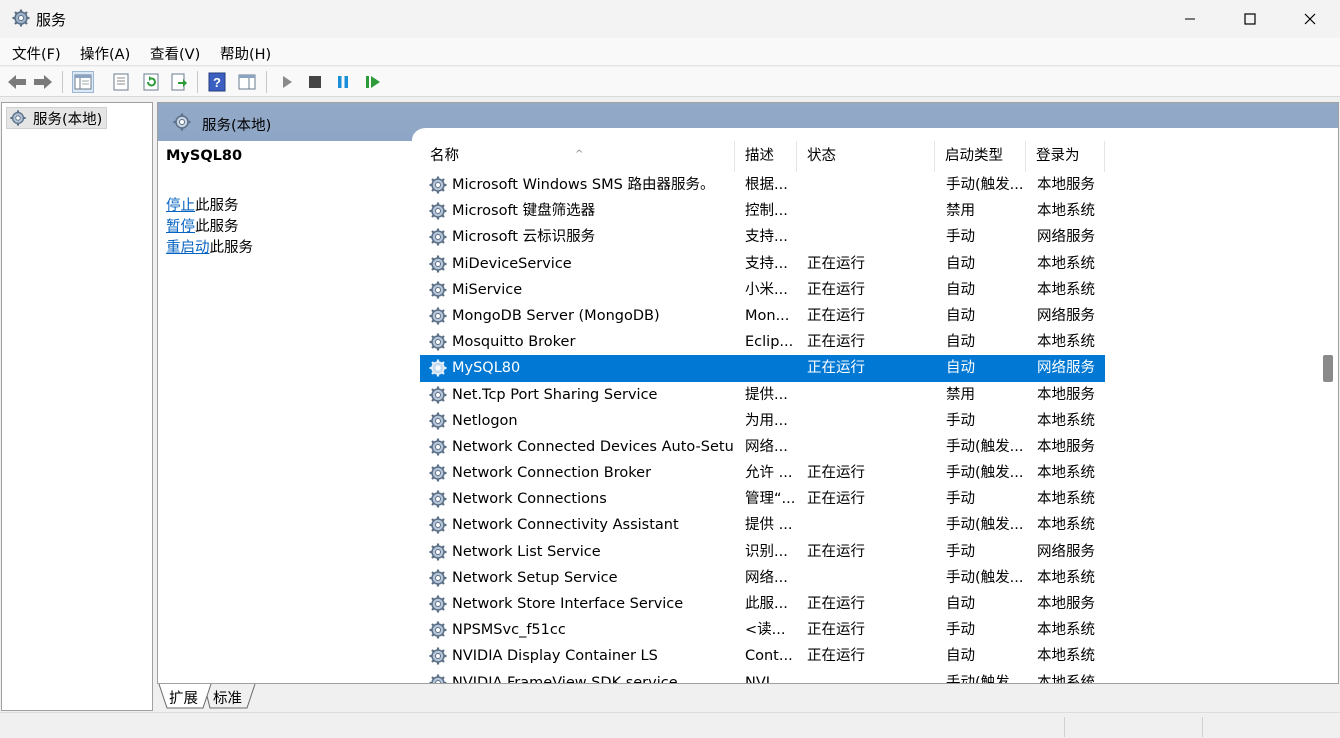 This screenshot has width=1340, height=738. I want to click on close-button, so click(1310, 19).